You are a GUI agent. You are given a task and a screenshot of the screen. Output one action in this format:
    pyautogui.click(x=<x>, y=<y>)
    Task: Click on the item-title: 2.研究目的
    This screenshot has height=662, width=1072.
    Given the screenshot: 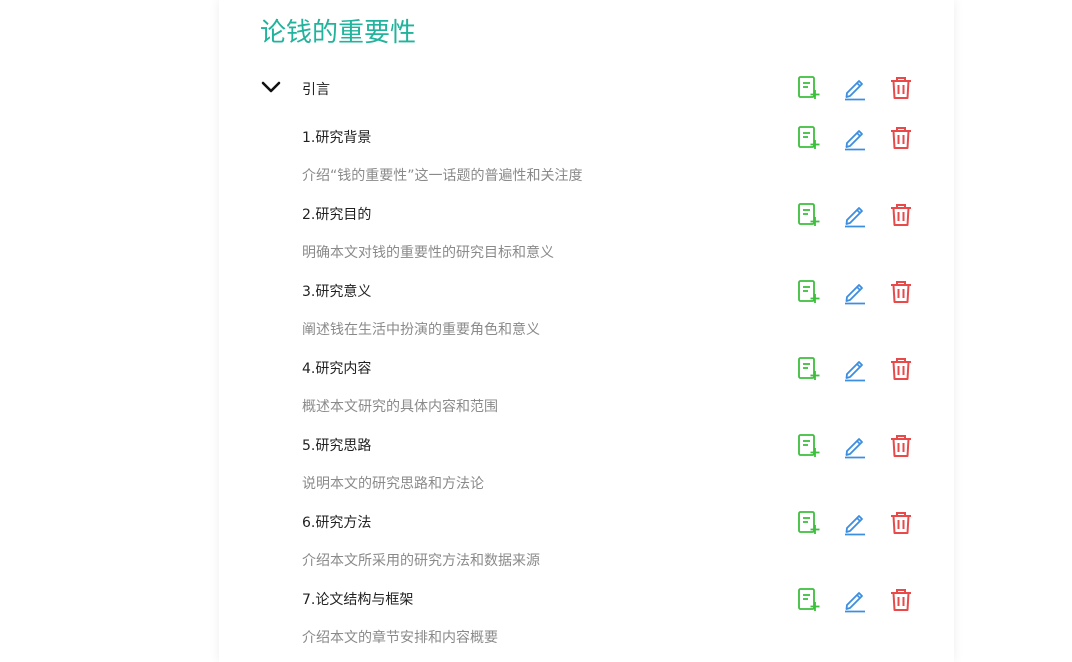 What is the action you would take?
    pyautogui.click(x=337, y=215)
    